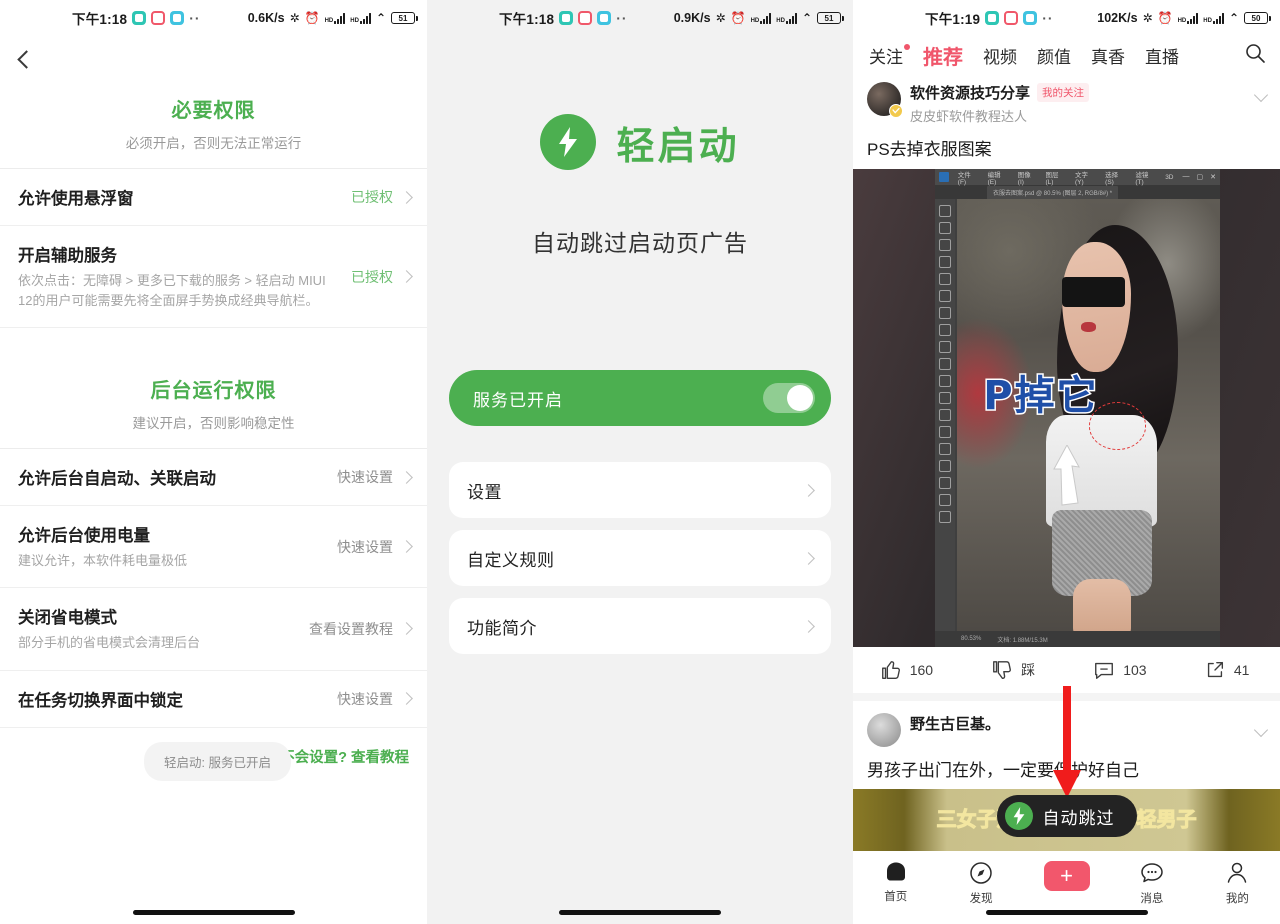  Describe the element at coordinates (1013, 670) in the screenshot. I see `dislike-action: 踩` at that location.